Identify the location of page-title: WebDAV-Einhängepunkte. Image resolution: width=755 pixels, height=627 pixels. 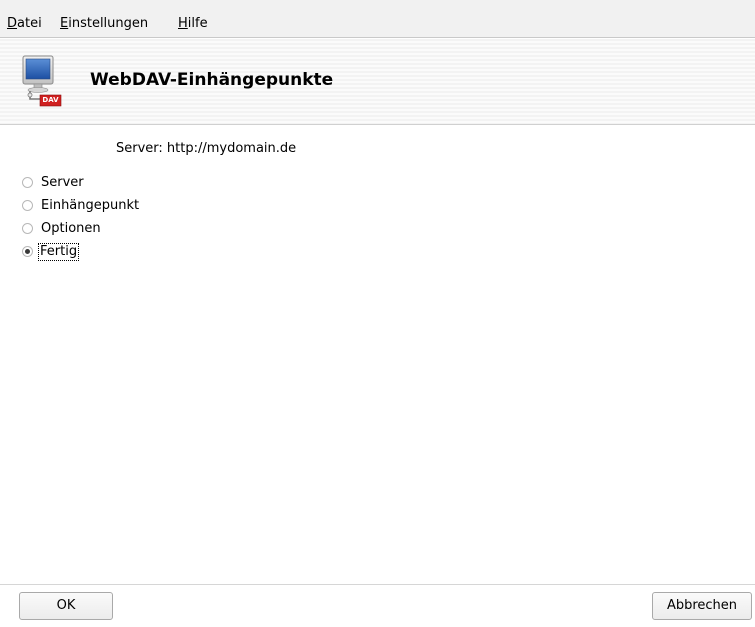
(212, 80).